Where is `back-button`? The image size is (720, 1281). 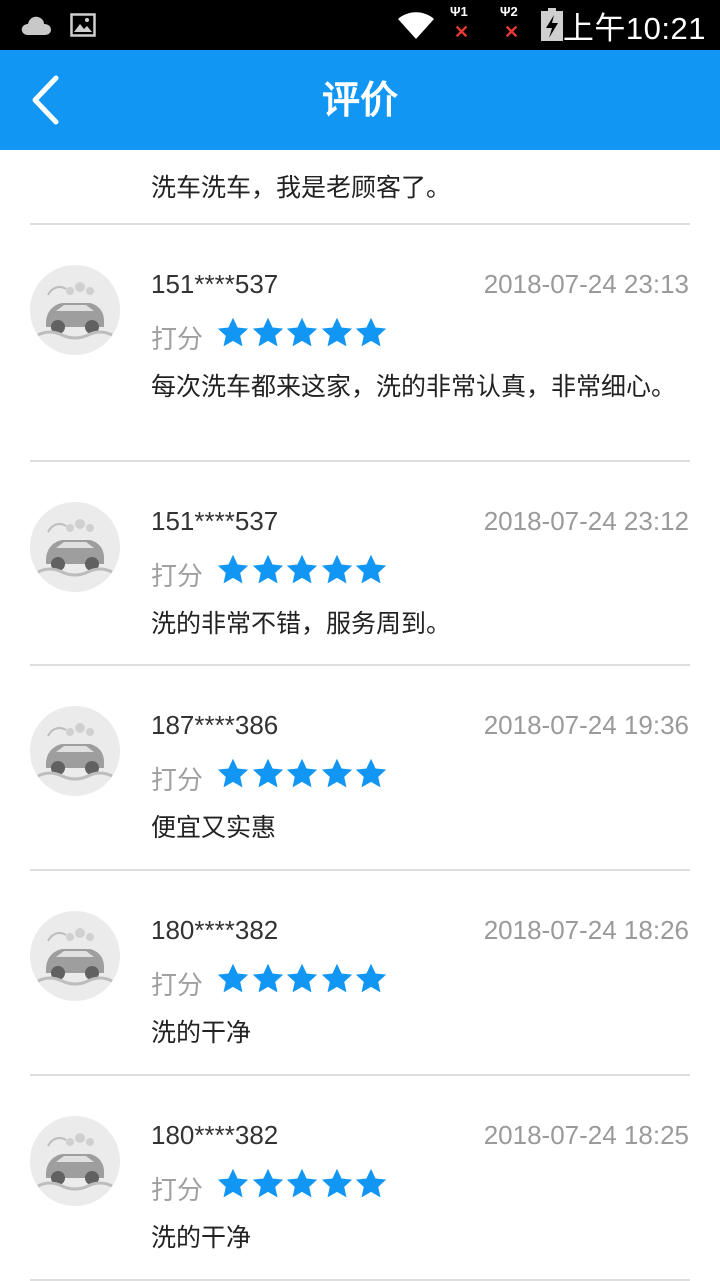
back-button is located at coordinates (50, 100).